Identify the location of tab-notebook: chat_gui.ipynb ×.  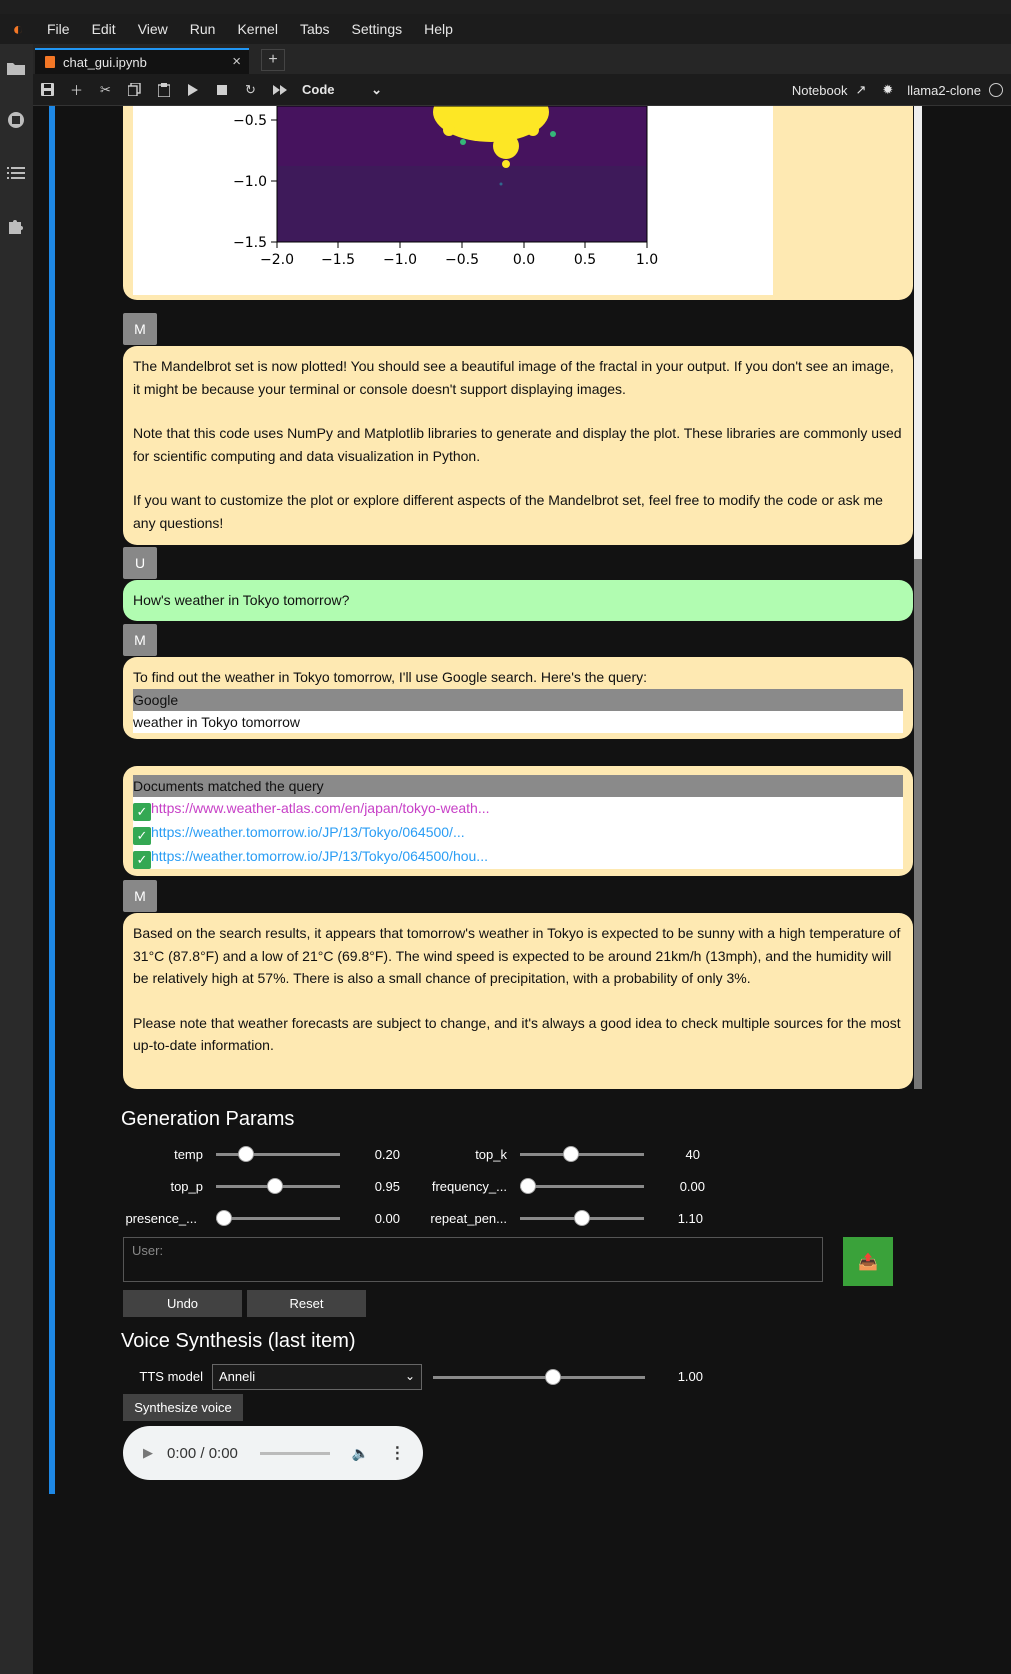
(142, 61).